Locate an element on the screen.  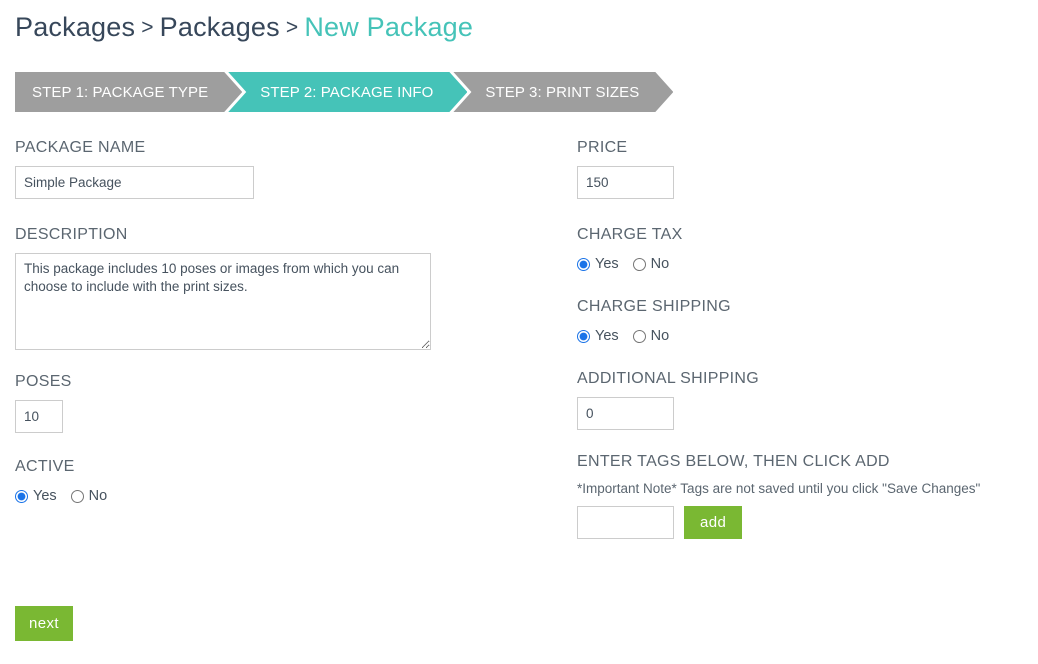
step-1-package-type: STEP 1: PACKAGE TYPE is located at coordinates (128, 92).